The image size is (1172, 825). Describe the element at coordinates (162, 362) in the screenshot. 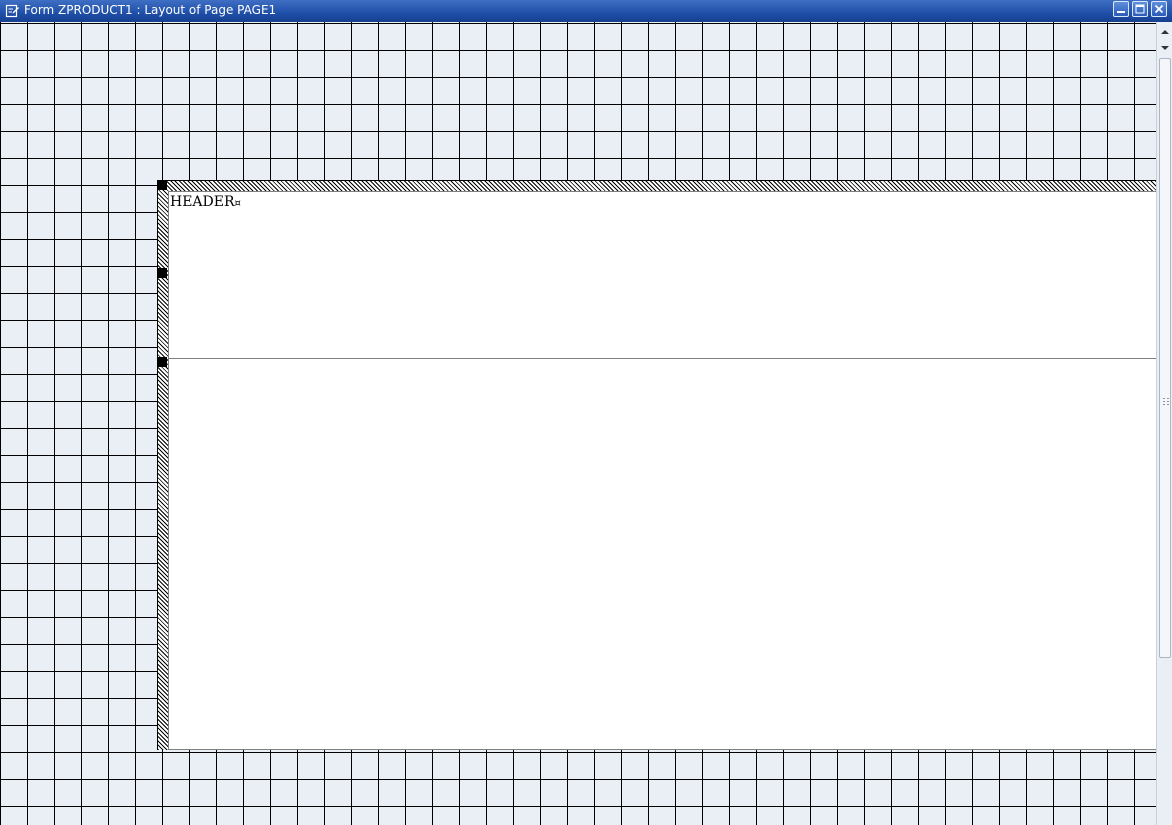

I see `resize-handle-bottom-left` at that location.